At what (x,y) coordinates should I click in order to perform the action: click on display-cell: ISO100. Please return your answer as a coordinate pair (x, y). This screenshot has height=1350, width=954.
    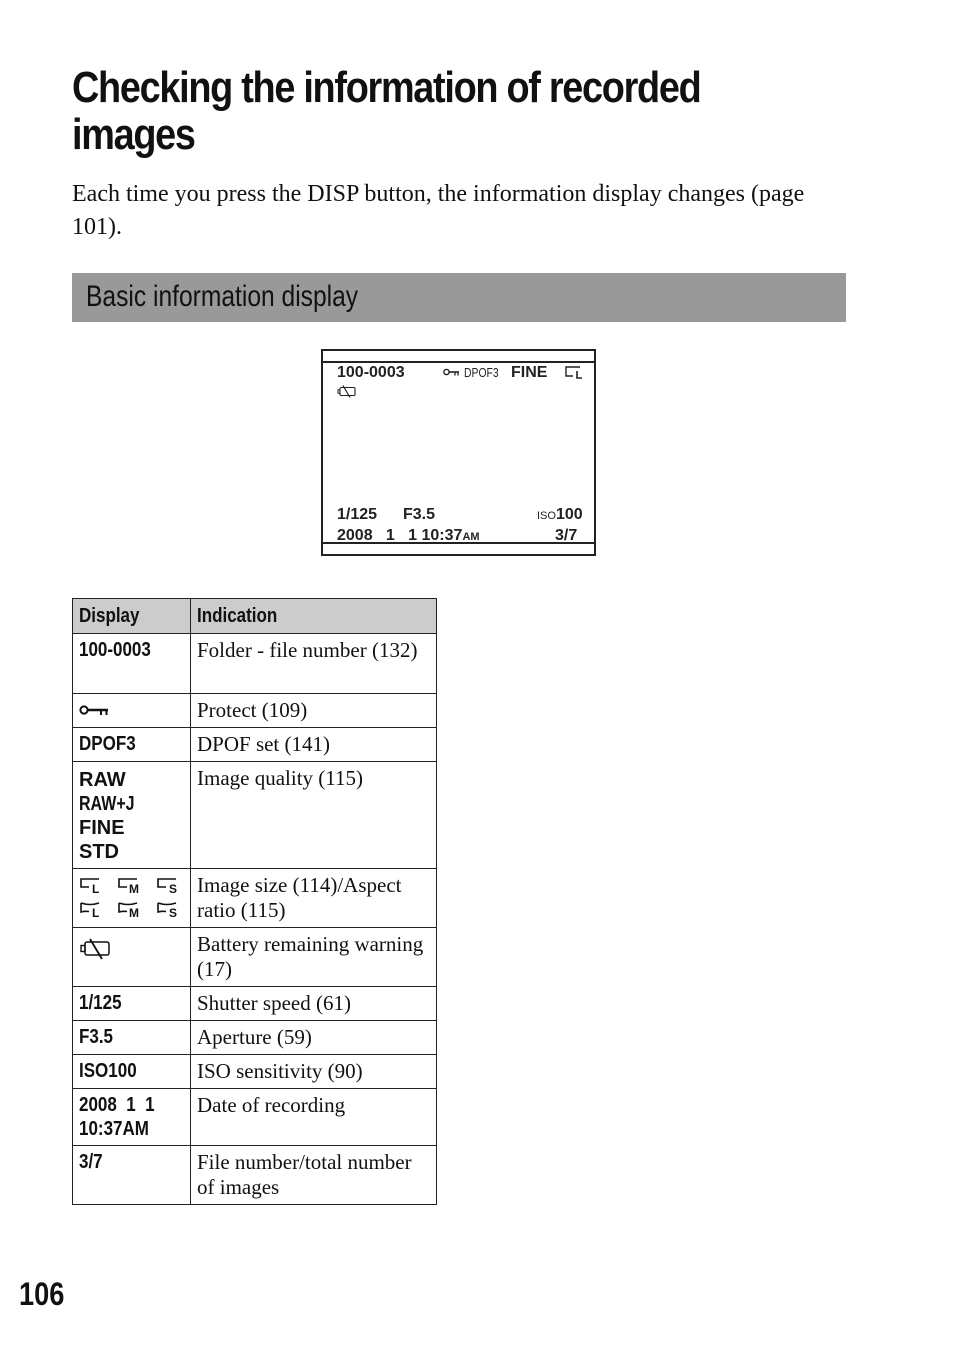
    Looking at the image, I should click on (131, 1071).